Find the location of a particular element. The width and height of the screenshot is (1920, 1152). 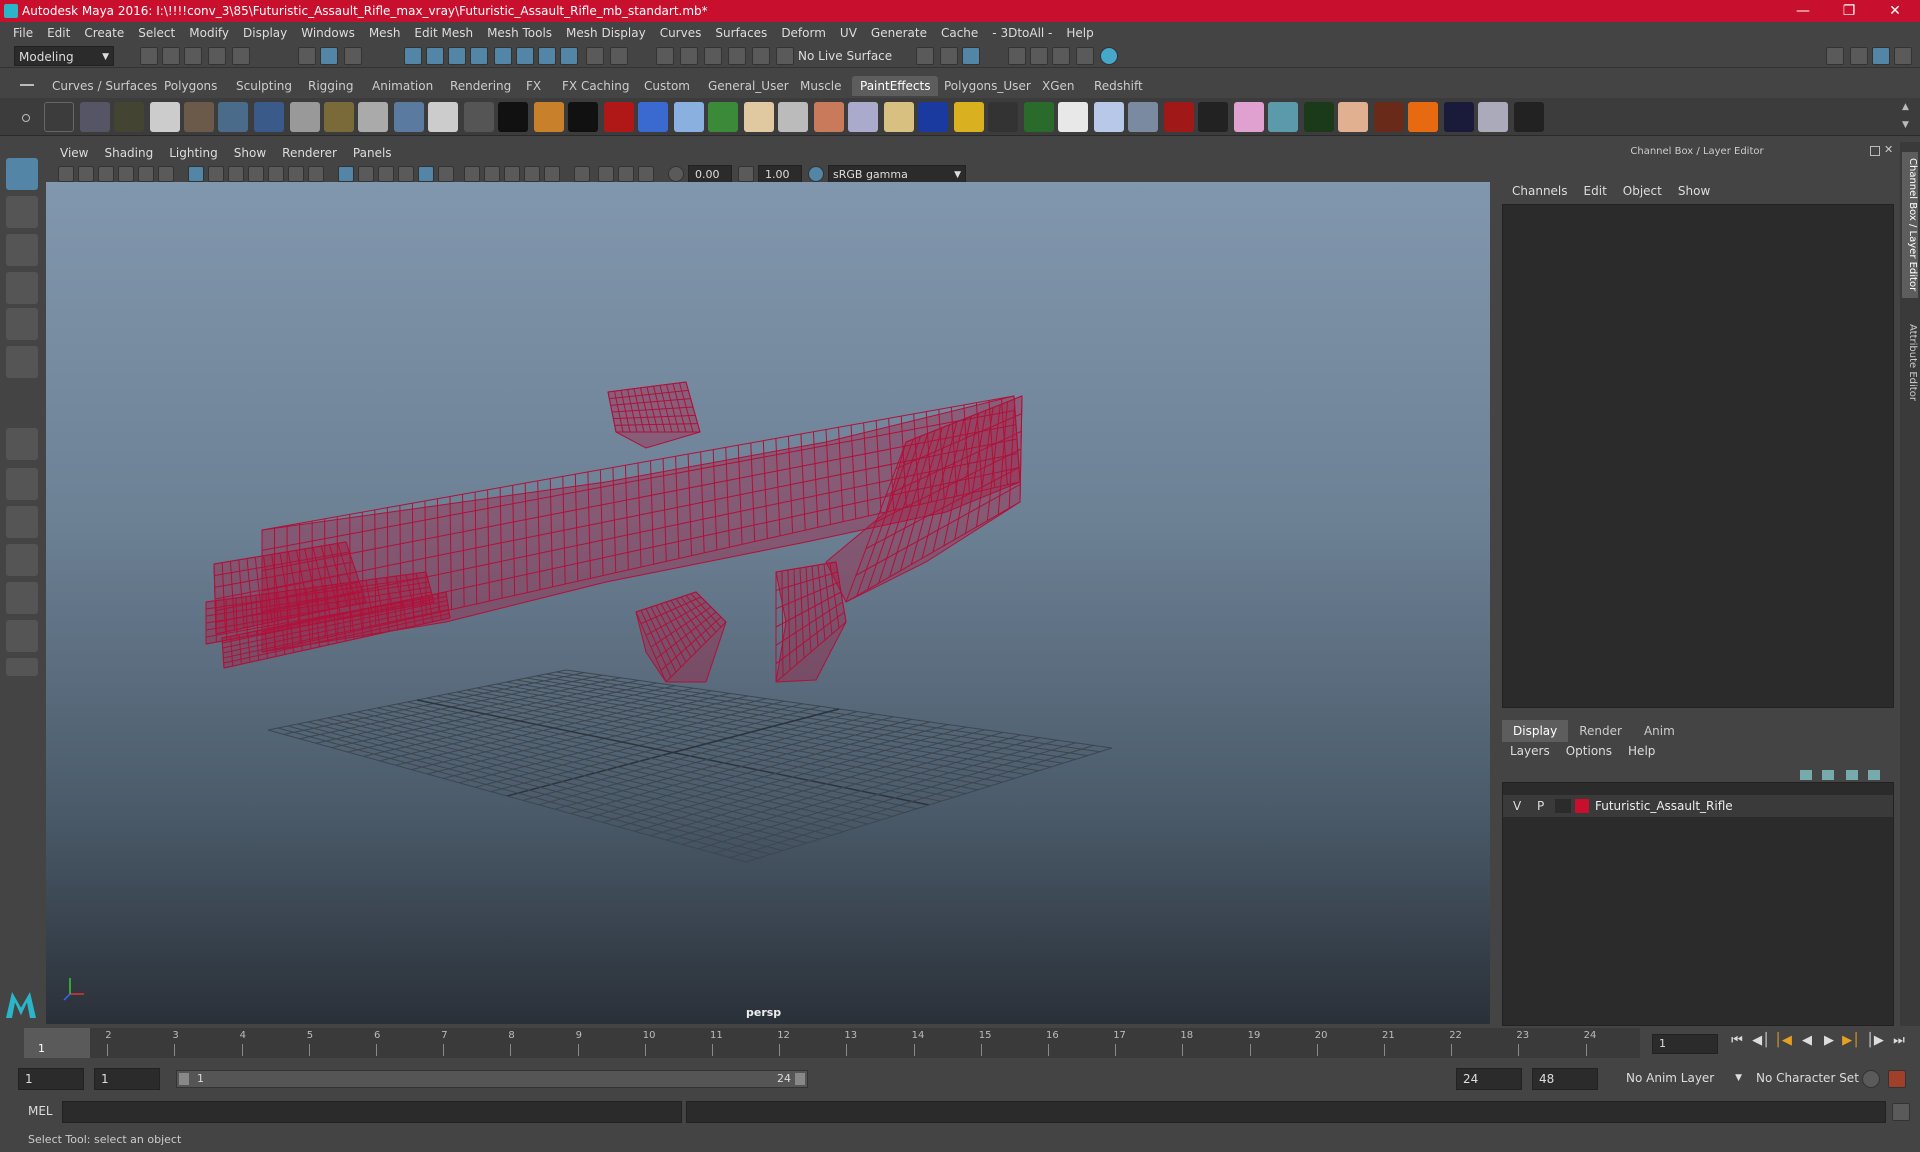

use-all-lights-icon is located at coordinates (446, 174).